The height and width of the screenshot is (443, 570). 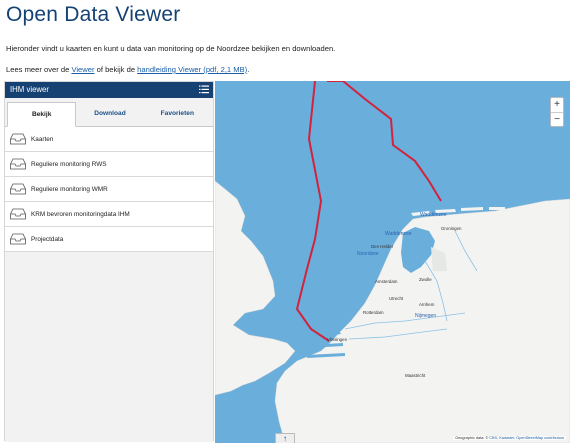 I want to click on map-label-nijmegen: Nijmegen, so click(x=426, y=316).